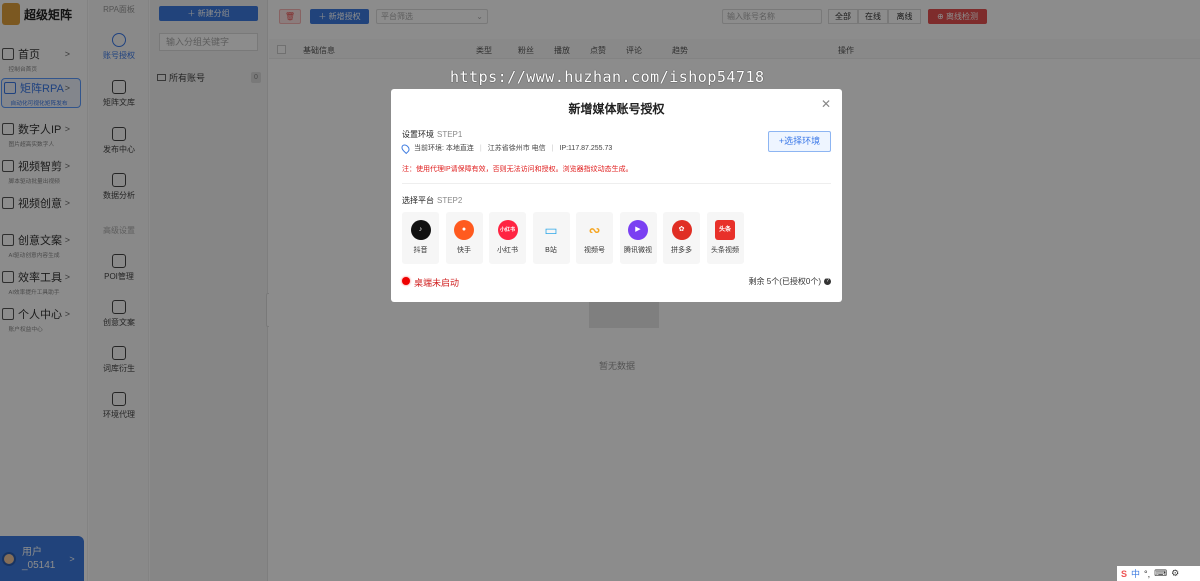 The image size is (1200, 581). I want to click on system-tray: S 中 °, ⌨ ⚙, so click(1158, 573).